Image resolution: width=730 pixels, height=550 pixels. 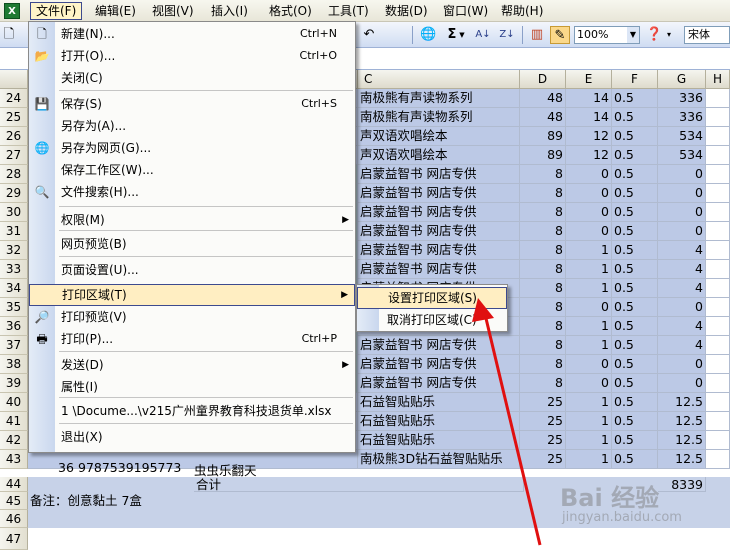 I want to click on baidu-watermark-url: jingyan.baidu.com, so click(x=622, y=517).